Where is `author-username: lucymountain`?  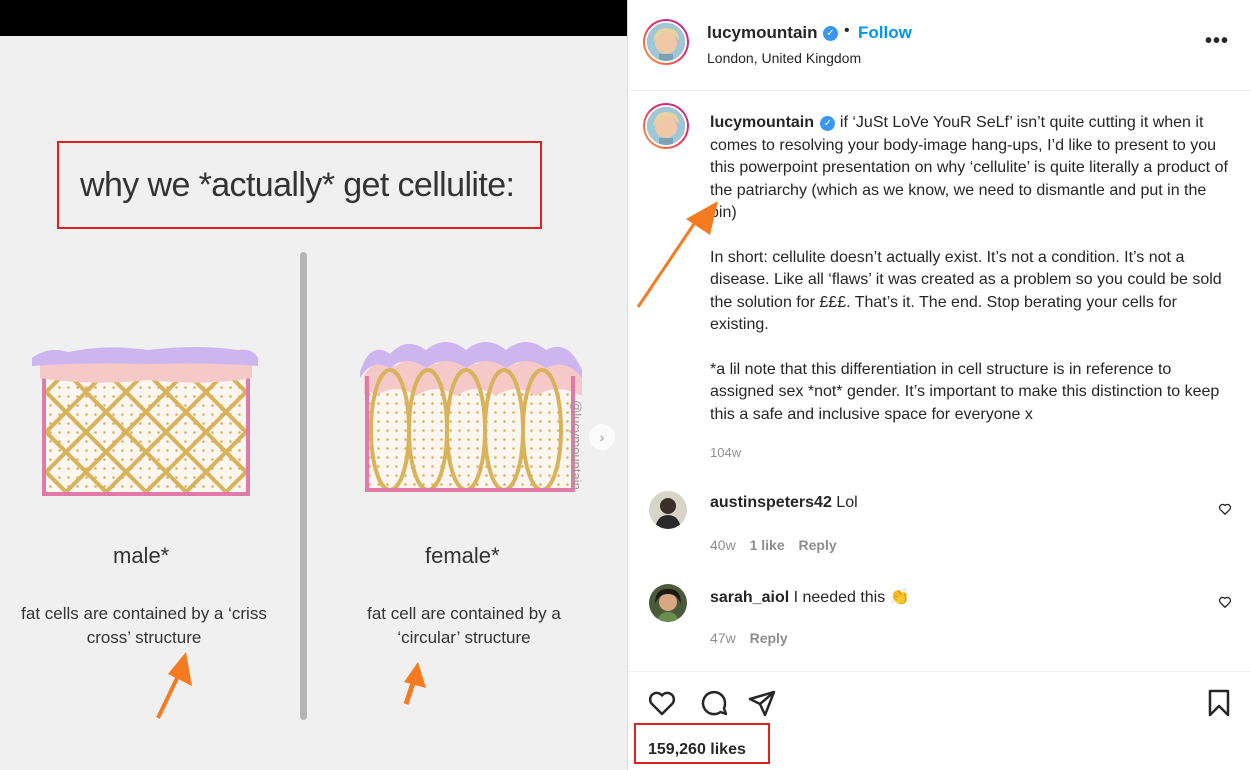 author-username: lucymountain is located at coordinates (762, 33).